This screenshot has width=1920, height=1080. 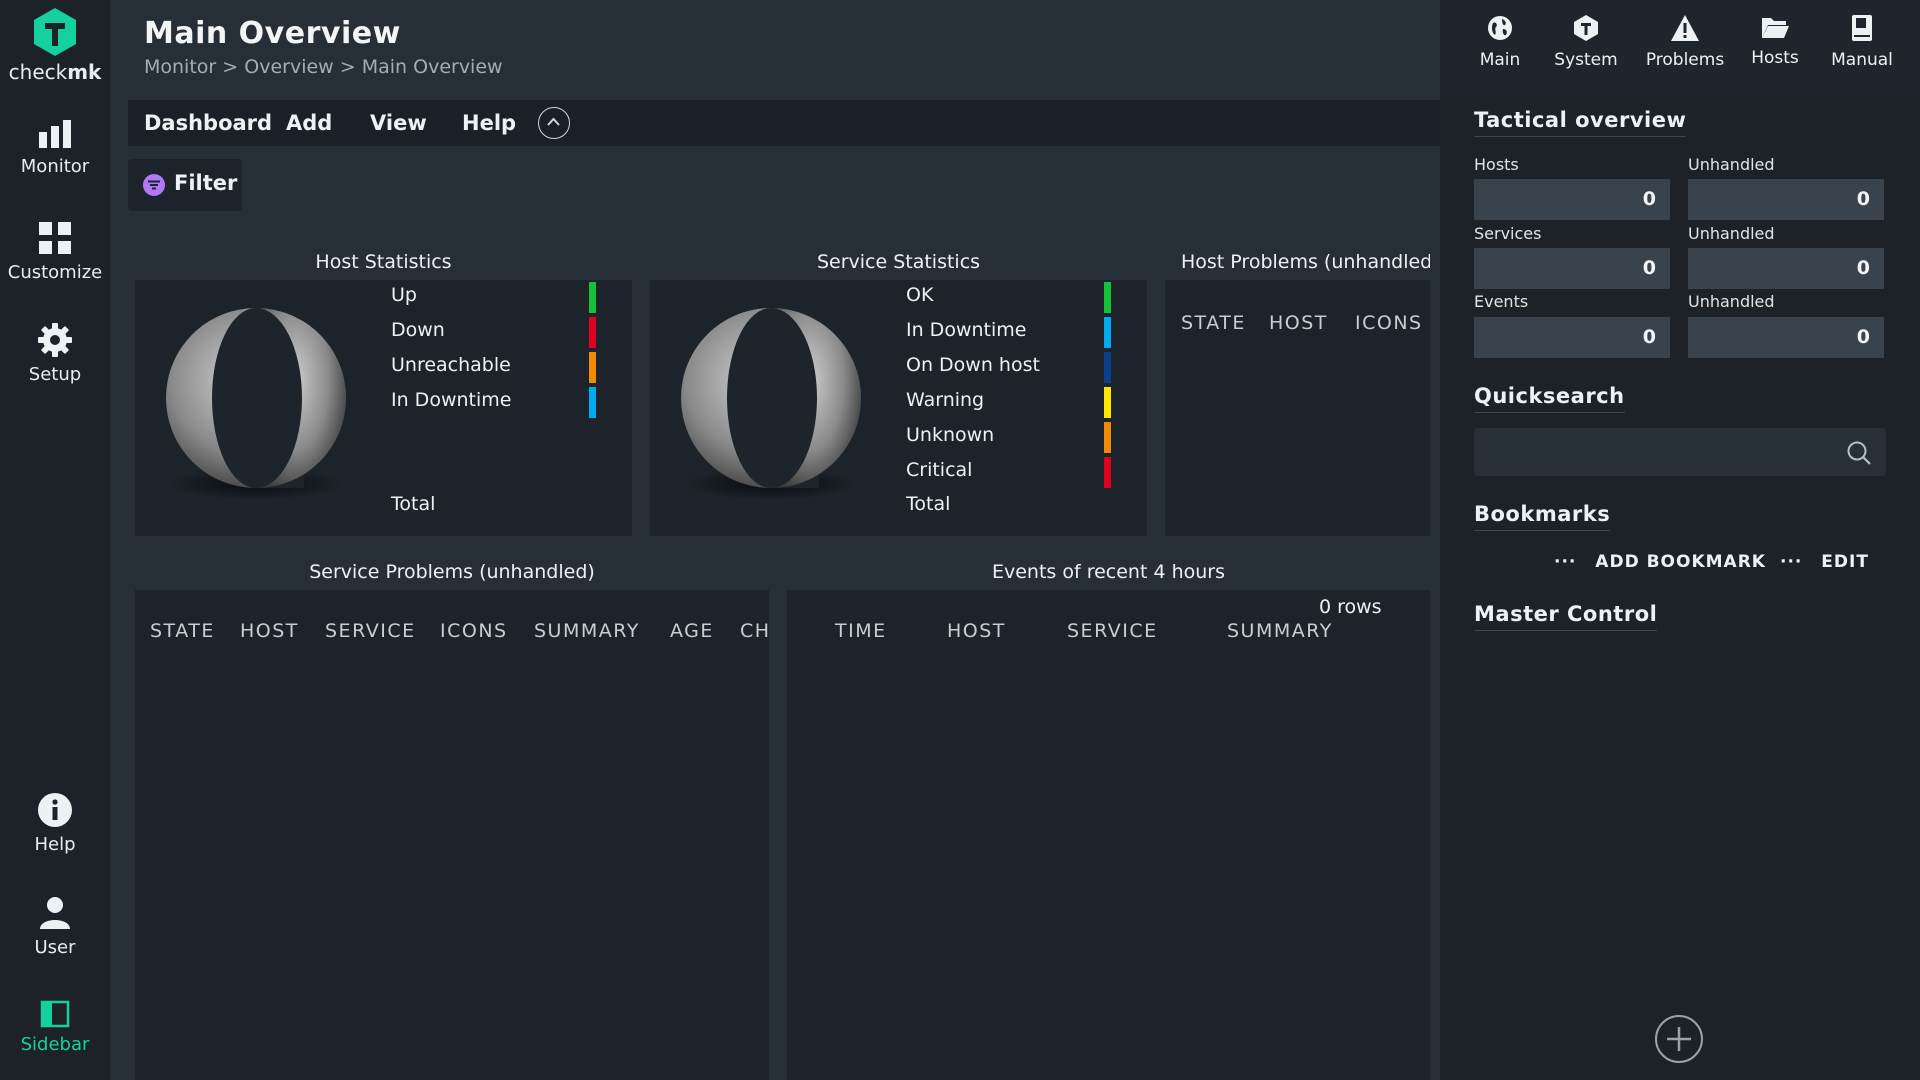 I want to click on tactical-events-unhandled-value: 0, so click(x=1786, y=337).